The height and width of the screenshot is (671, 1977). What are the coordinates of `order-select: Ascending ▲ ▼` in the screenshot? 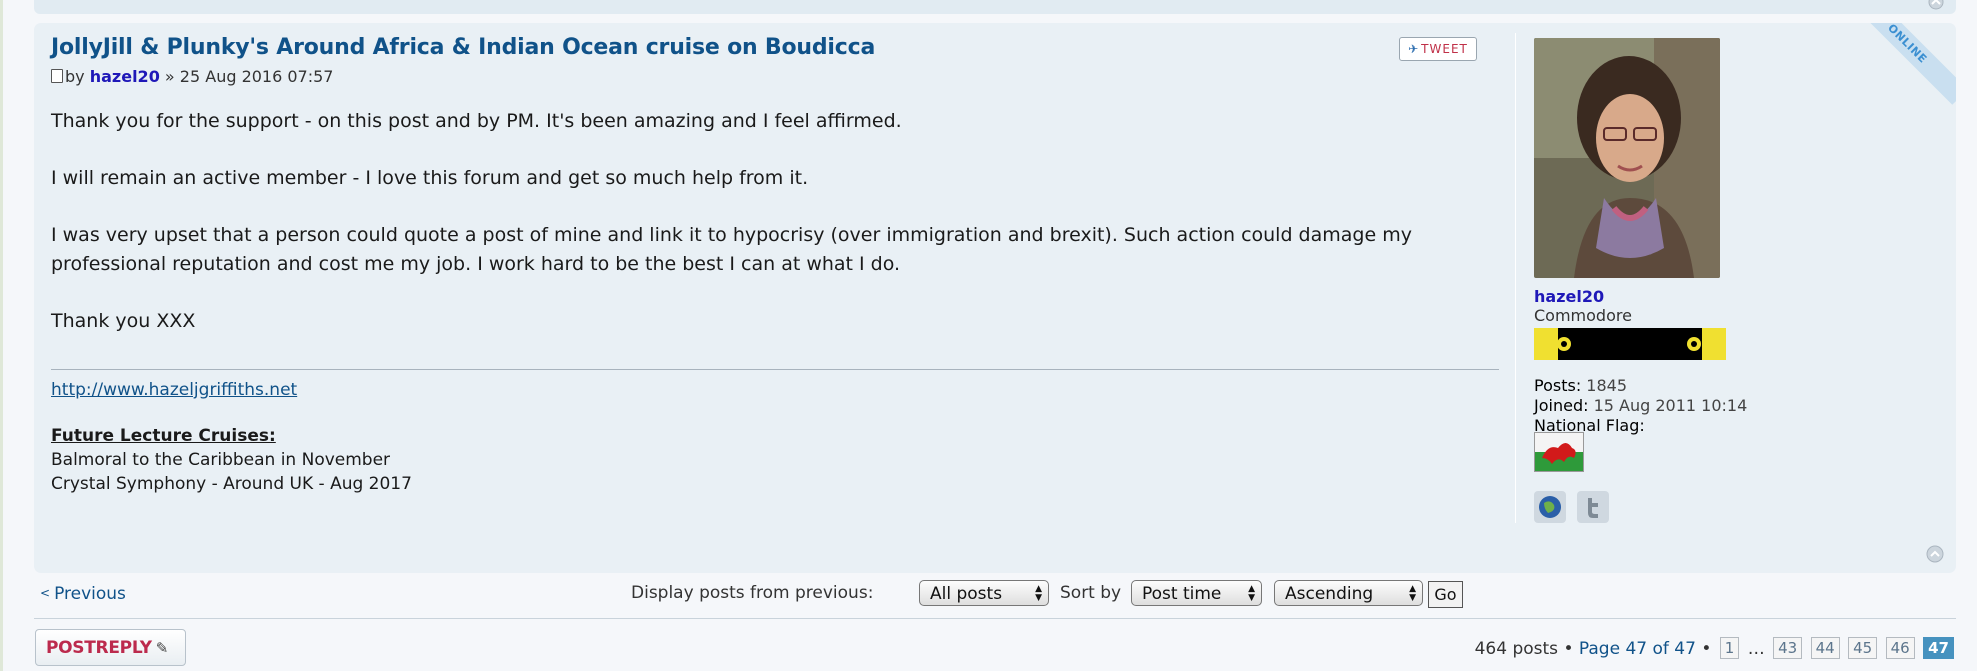 It's located at (1348, 593).